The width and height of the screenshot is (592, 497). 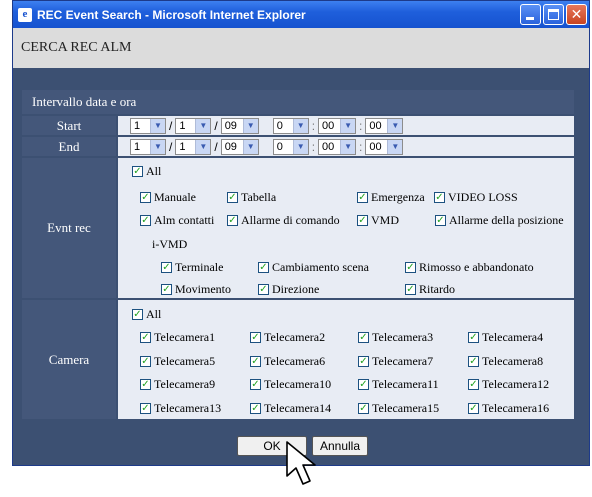 What do you see at coordinates (395, 361) in the screenshot?
I see `camera-checkbox-7: ✓ Telecamera7` at bounding box center [395, 361].